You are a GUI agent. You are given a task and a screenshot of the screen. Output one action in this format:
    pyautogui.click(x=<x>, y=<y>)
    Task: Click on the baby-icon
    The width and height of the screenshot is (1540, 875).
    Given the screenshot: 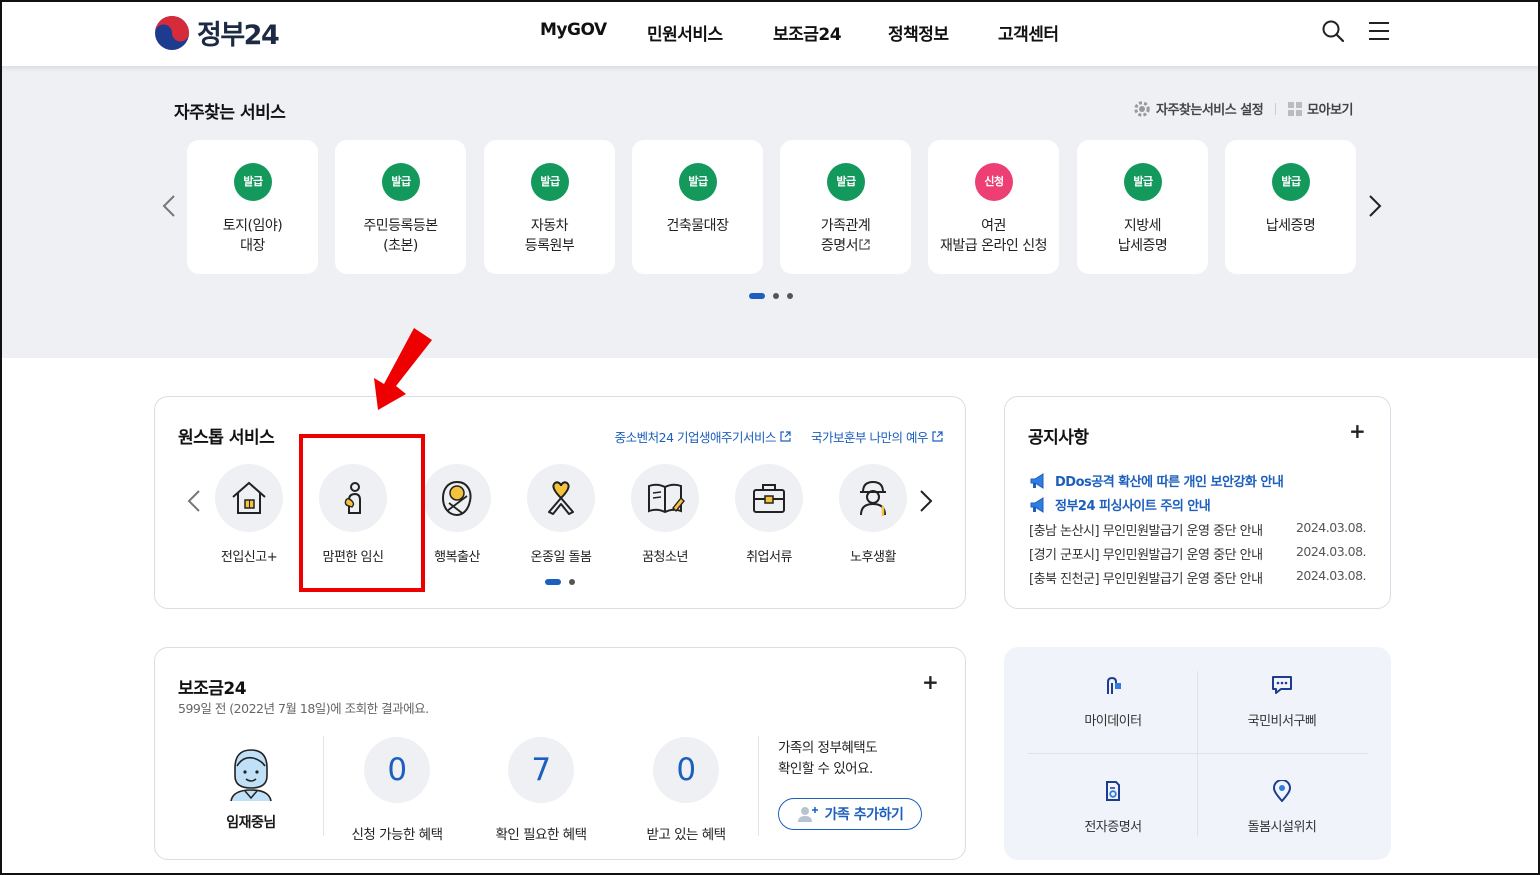 What is the action you would take?
    pyautogui.click(x=456, y=498)
    